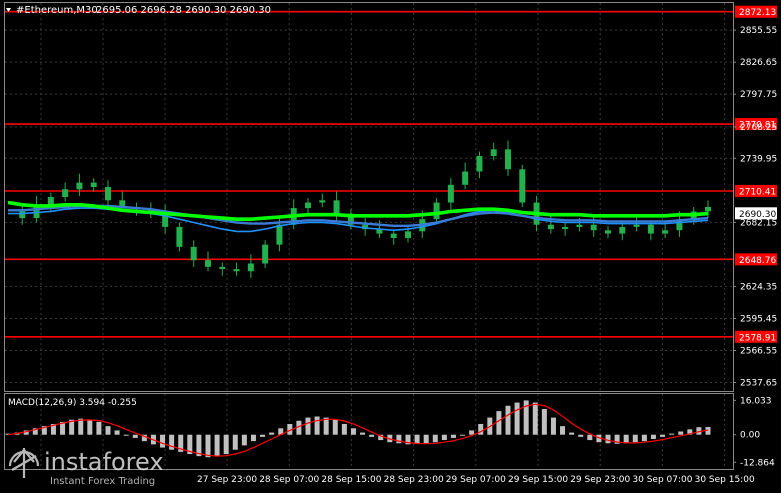 This screenshot has width=781, height=493. Describe the element at coordinates (758, 159) in the screenshot. I see `y-tick-label: 2739.95` at that location.